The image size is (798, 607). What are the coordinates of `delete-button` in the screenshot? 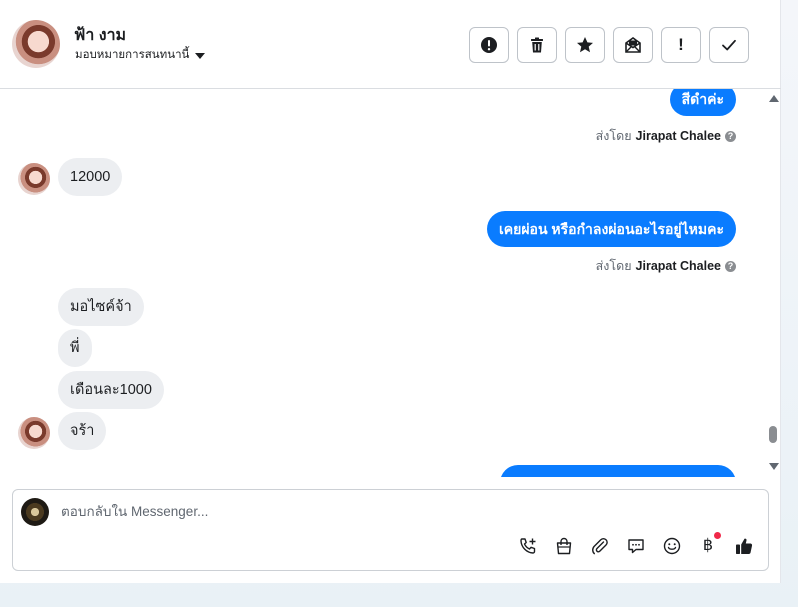 It's located at (537, 45).